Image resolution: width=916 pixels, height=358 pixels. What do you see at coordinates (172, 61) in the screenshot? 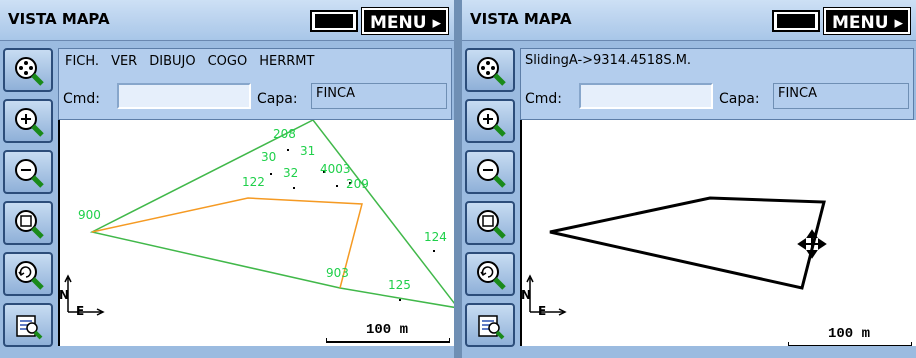
I see `menu-dibujo: DIBUJO` at bounding box center [172, 61].